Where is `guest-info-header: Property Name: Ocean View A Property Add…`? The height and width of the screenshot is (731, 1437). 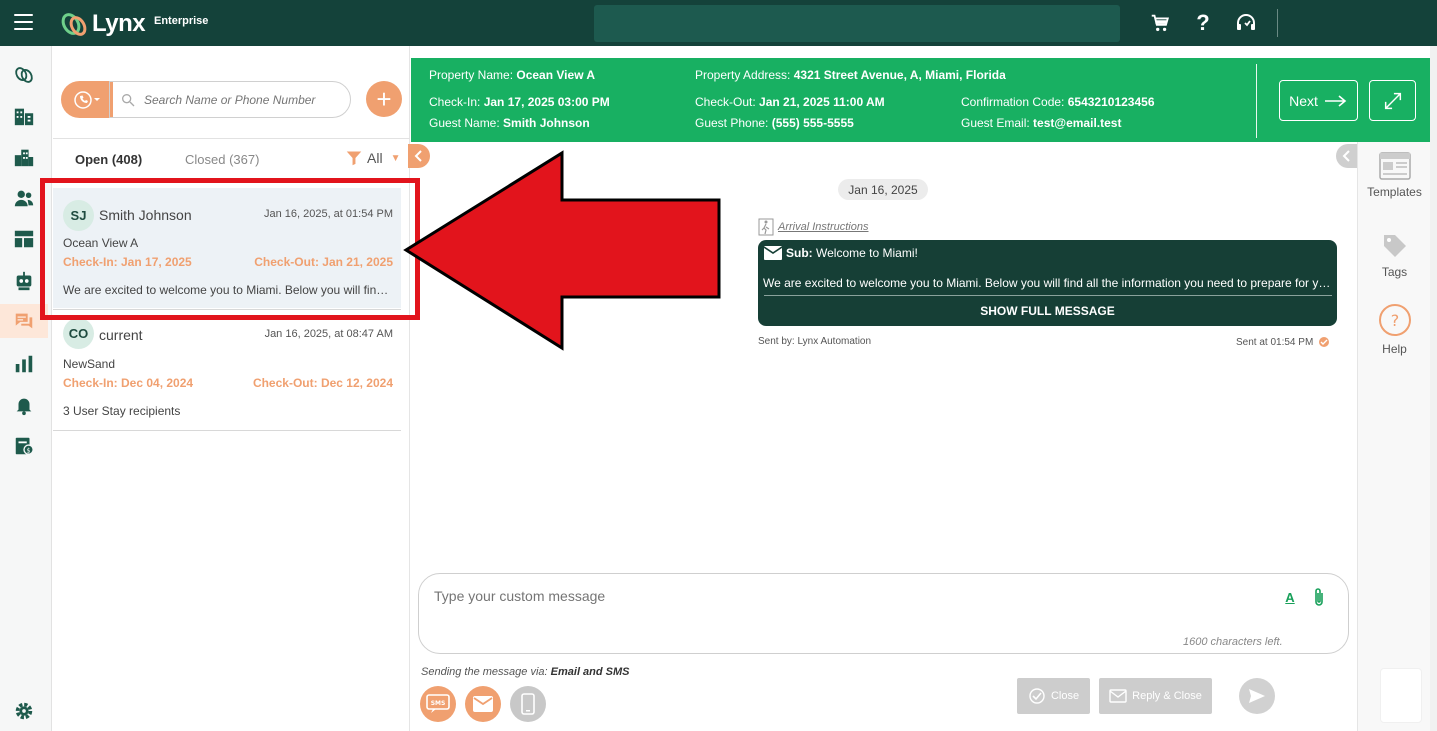 guest-info-header: Property Name: Ocean View A Property Add… is located at coordinates (920, 100).